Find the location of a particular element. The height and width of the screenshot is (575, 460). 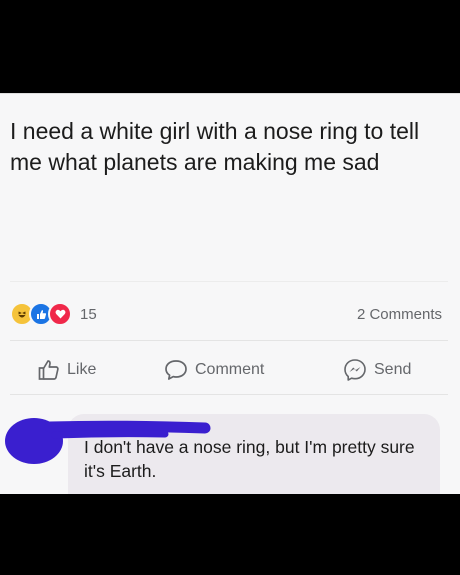

redaction-scribble is located at coordinates (108, 441).